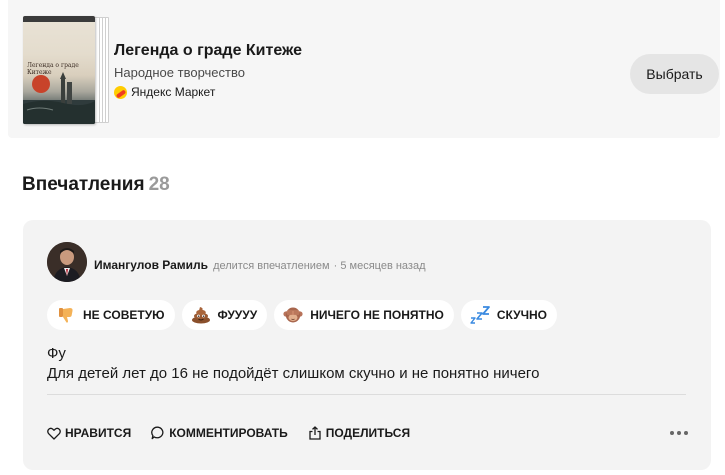 This screenshot has width=725, height=475. I want to click on reaction-yuck: ФУУУУ, so click(224, 315).